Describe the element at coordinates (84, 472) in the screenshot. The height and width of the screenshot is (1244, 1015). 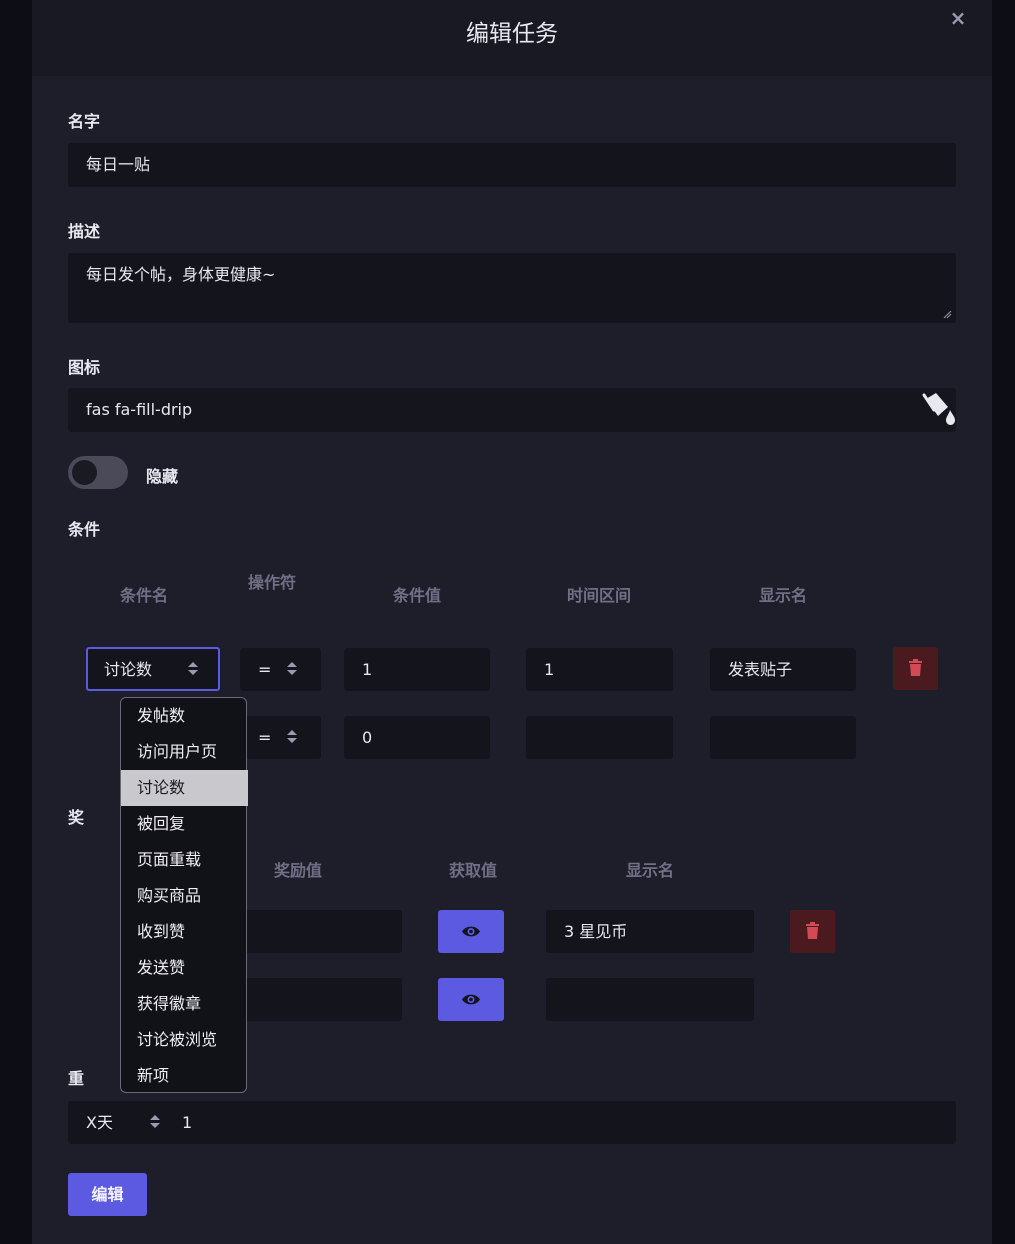
I see `toggle-knob` at that location.